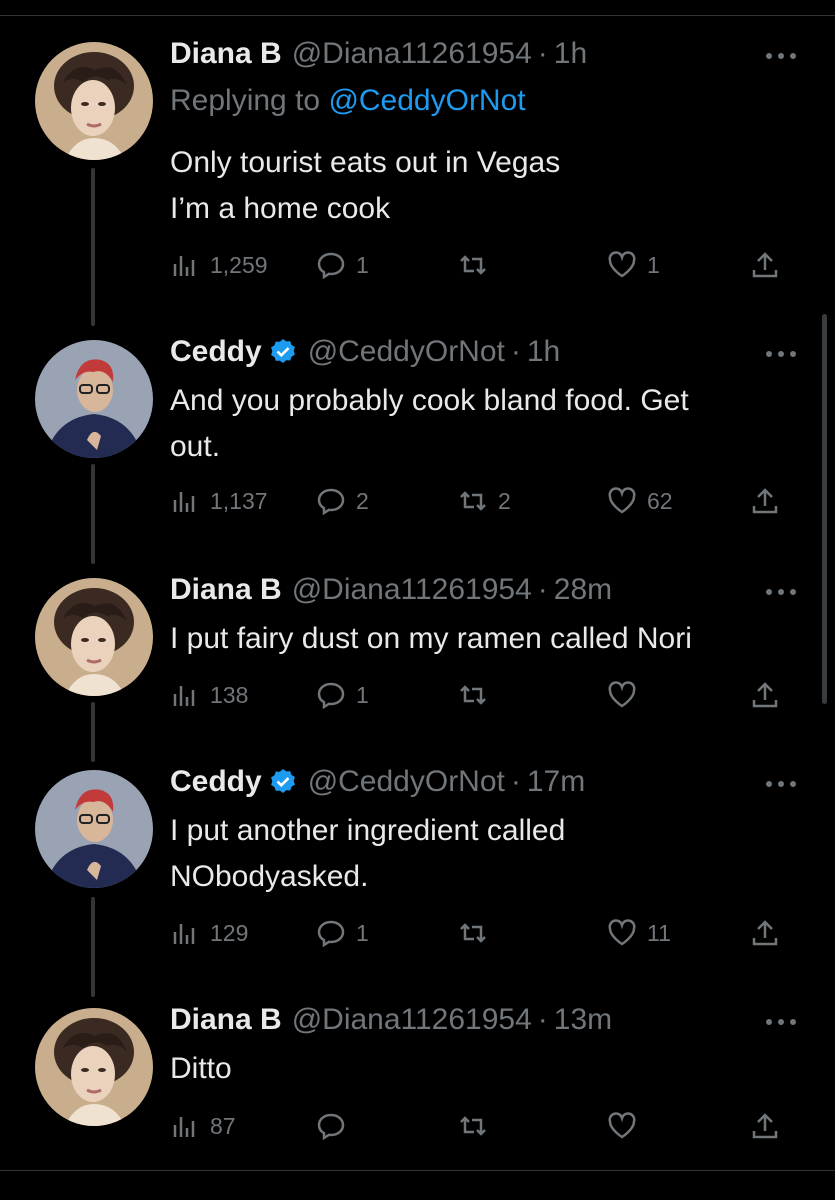 This screenshot has width=835, height=1200. What do you see at coordinates (583, 590) in the screenshot?
I see `timestamp: 28m` at bounding box center [583, 590].